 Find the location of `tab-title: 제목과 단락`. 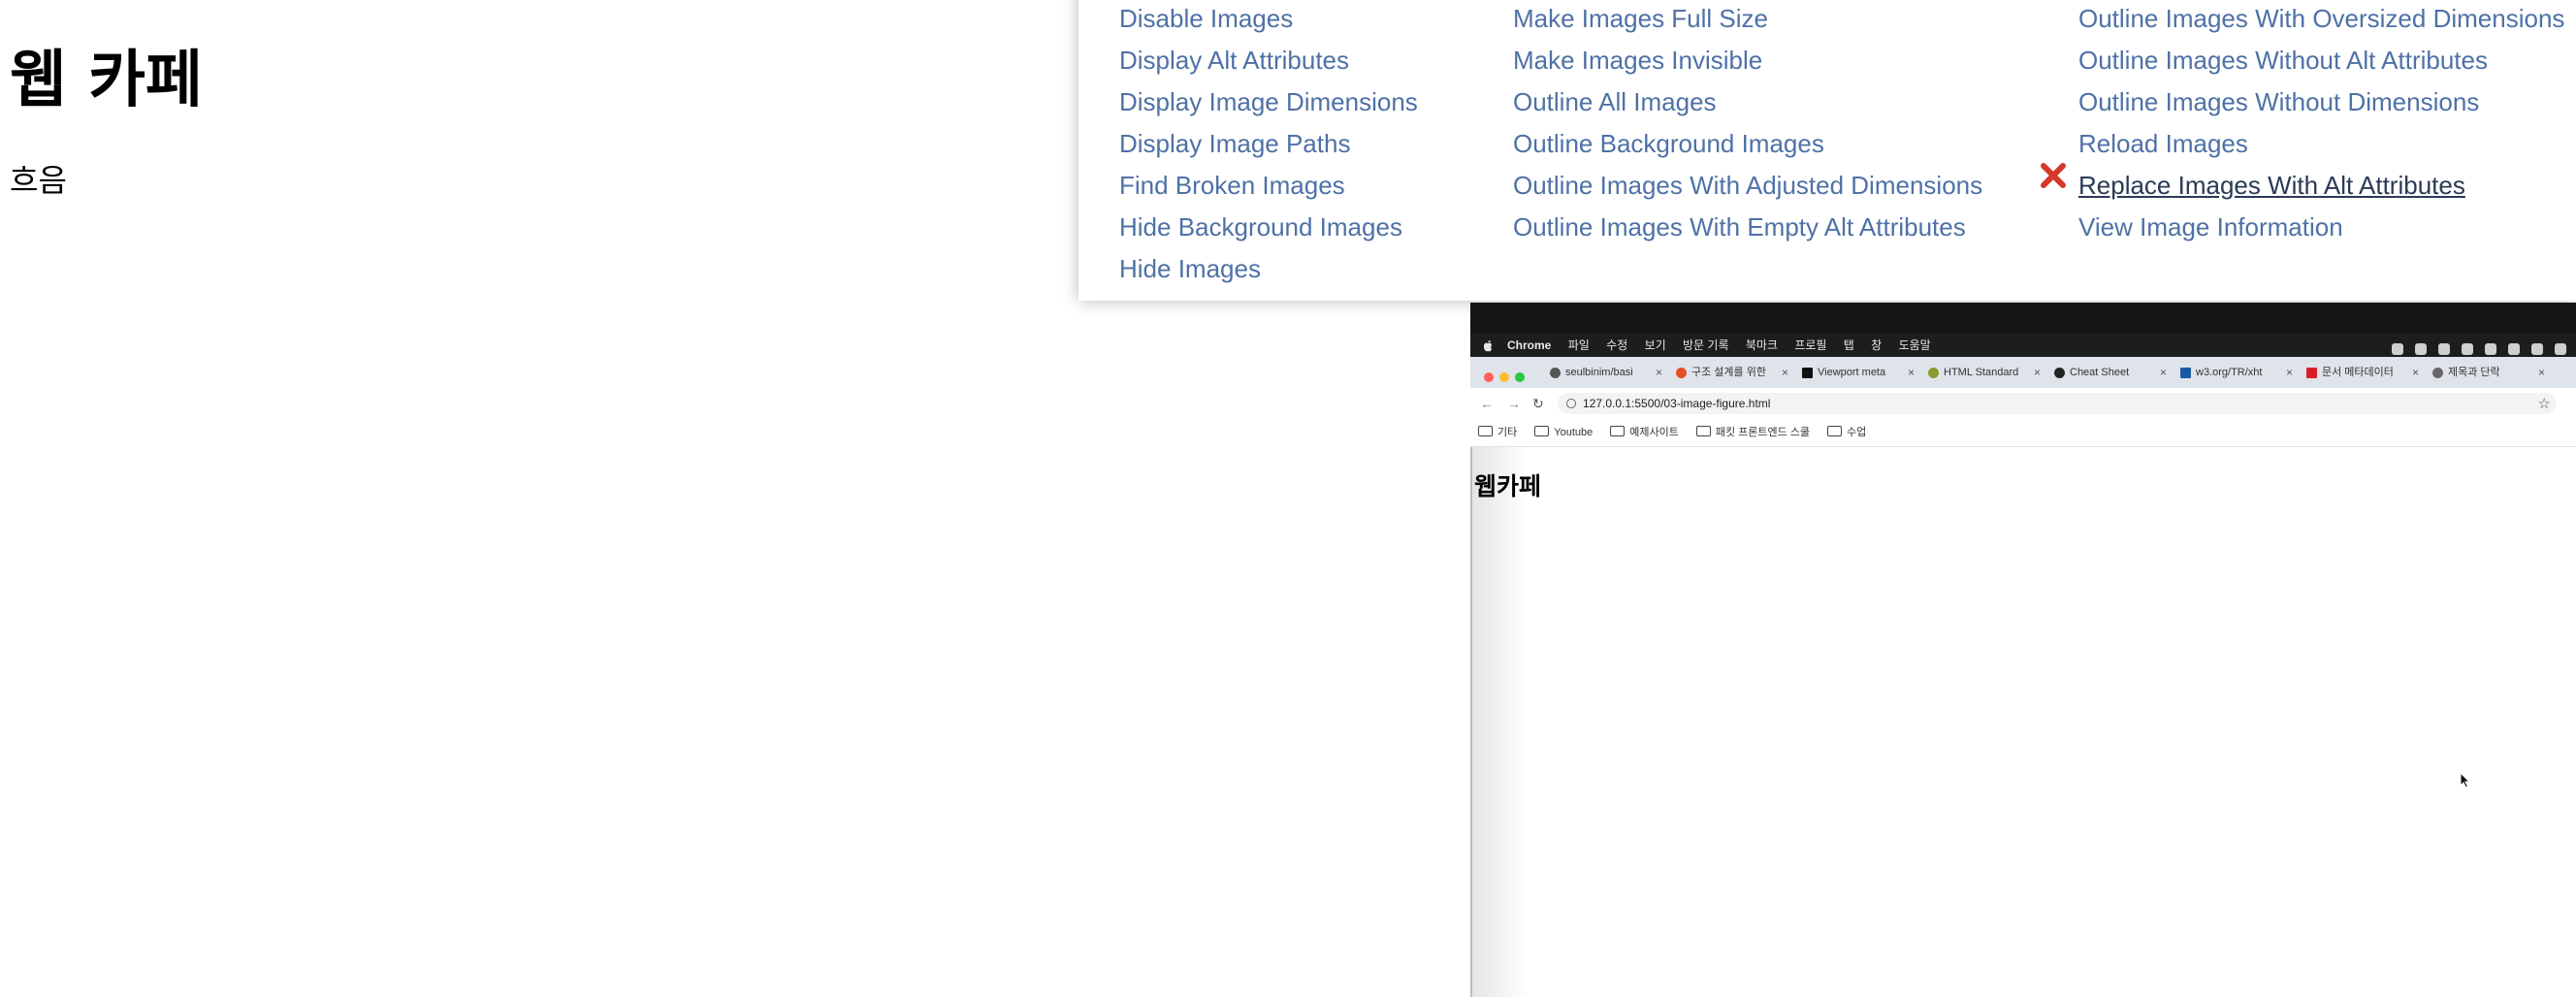

tab-title: 제목과 단락 is located at coordinates (2474, 373).